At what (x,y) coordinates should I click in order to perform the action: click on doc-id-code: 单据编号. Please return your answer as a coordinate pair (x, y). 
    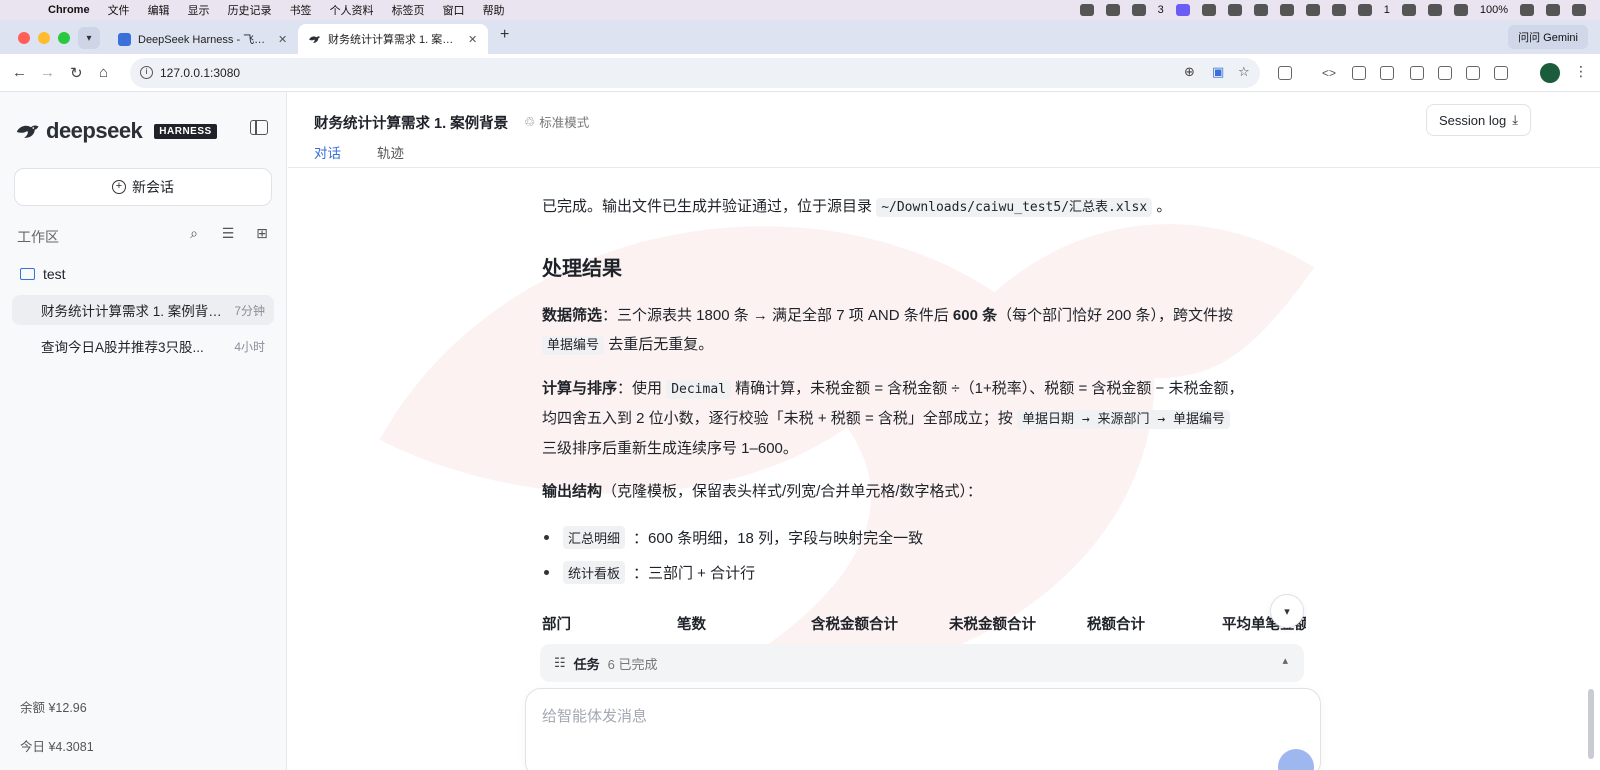
    Looking at the image, I should click on (573, 345).